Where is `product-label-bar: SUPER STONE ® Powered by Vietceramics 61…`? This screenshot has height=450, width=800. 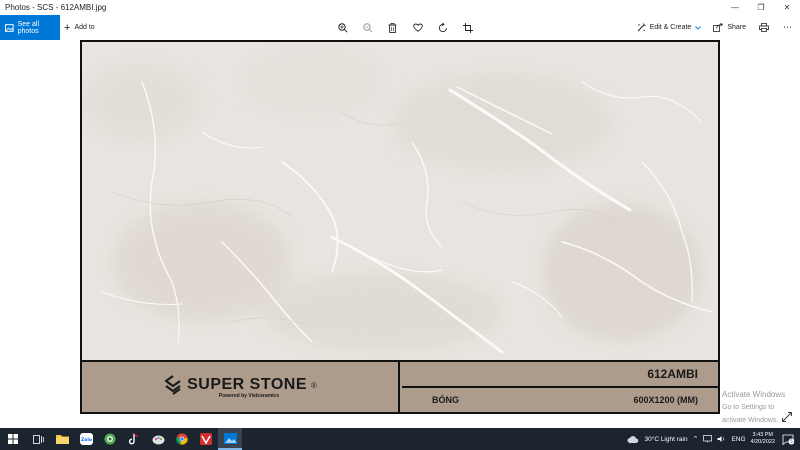
product-label-bar: SUPER STONE ® Powered by Vietceramics 61… is located at coordinates (400, 386).